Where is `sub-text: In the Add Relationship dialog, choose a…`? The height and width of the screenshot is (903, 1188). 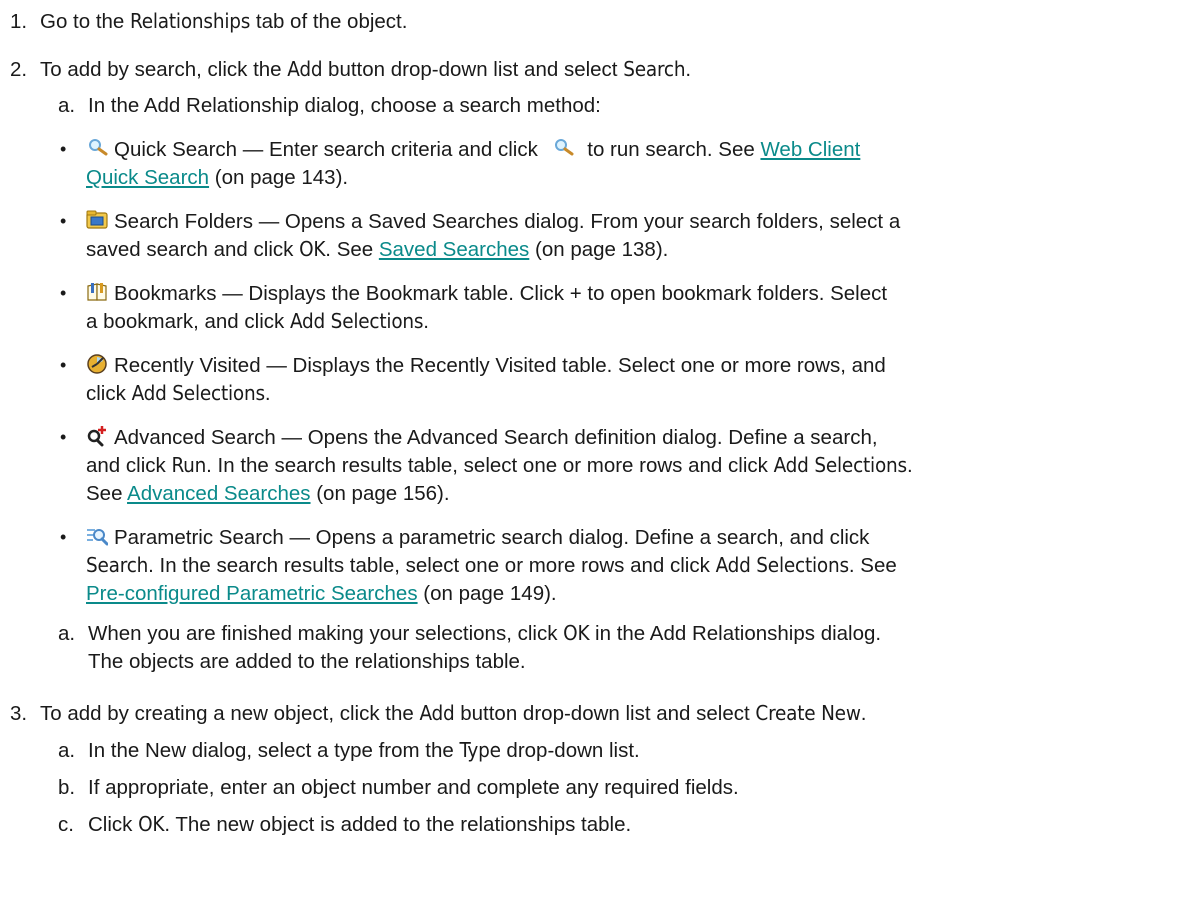
sub-text: In the Add Relationship dialog, choose a… is located at coordinates (344, 105).